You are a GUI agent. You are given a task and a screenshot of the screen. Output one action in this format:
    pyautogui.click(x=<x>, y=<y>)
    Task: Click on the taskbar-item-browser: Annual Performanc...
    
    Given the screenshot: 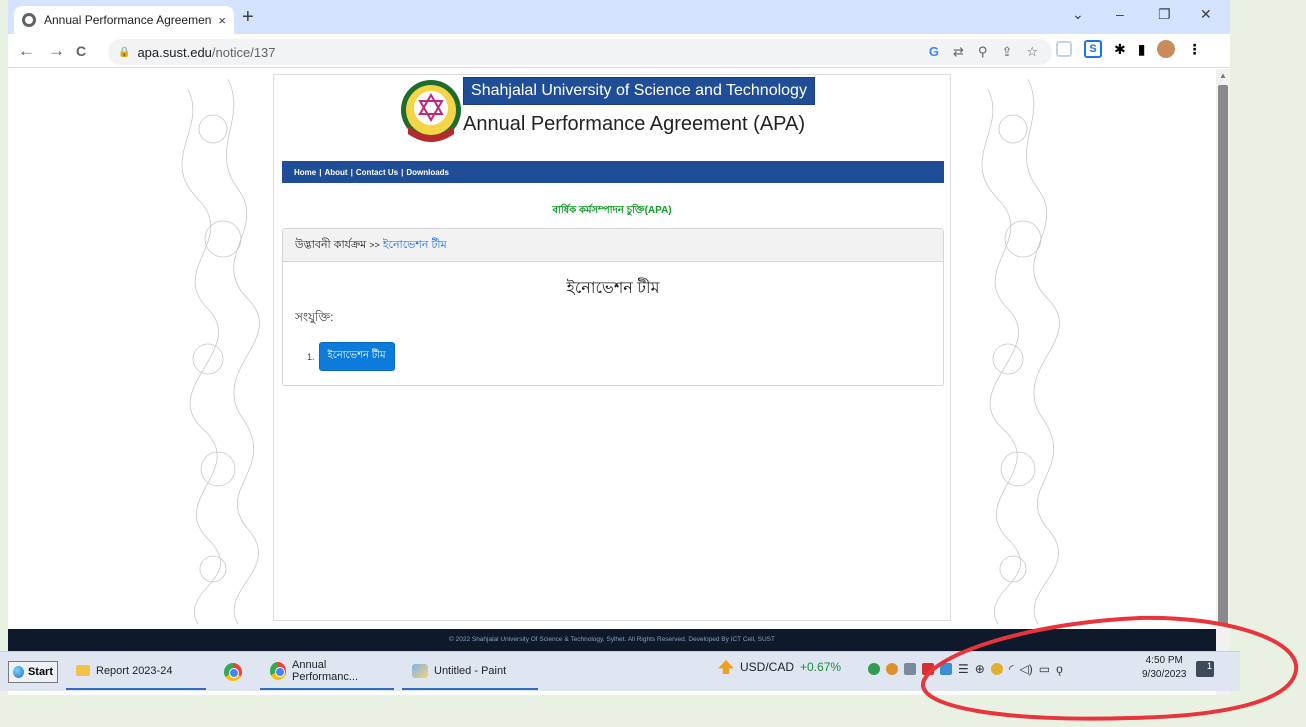 What is the action you would take?
    pyautogui.click(x=327, y=672)
    